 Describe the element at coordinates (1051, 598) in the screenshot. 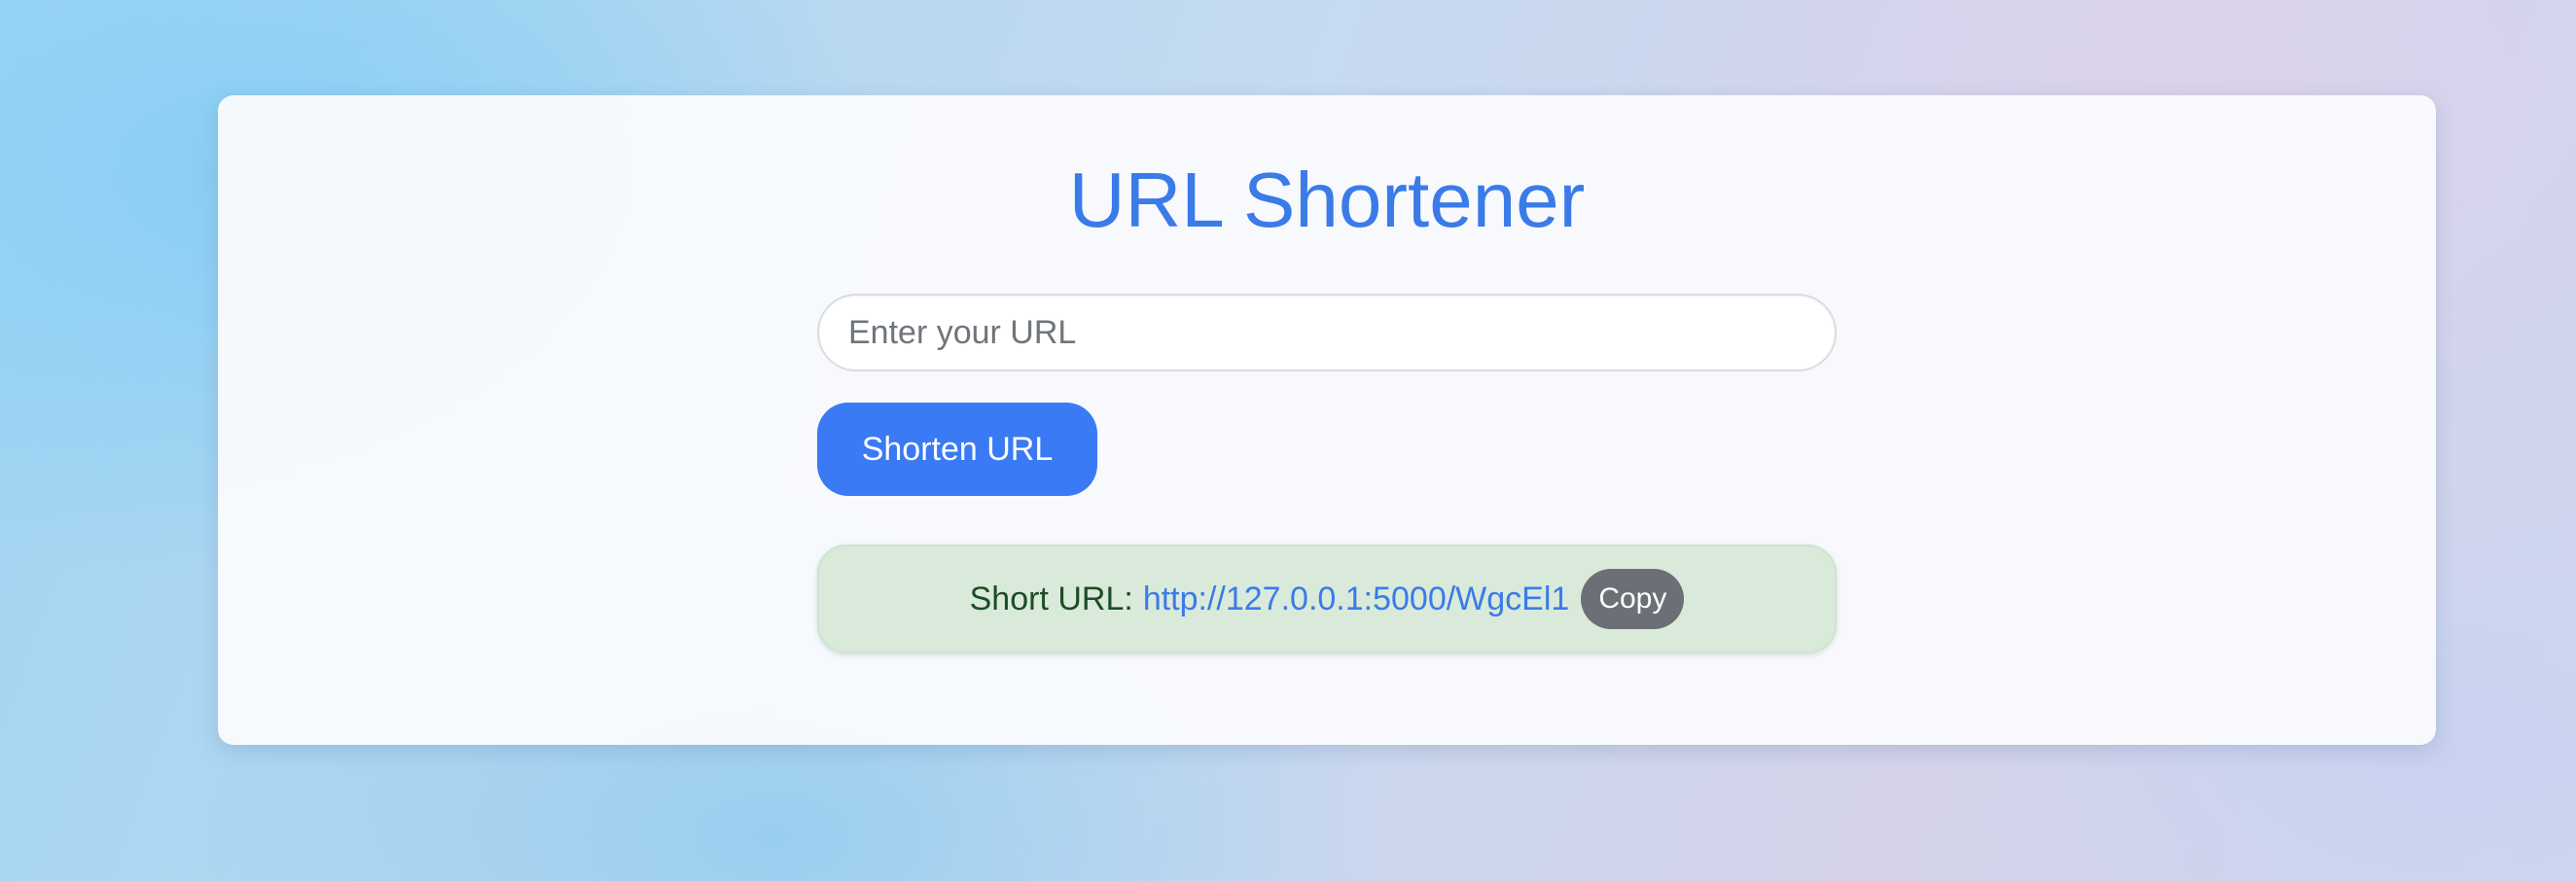

I see `short-url-label: Short URL:` at that location.